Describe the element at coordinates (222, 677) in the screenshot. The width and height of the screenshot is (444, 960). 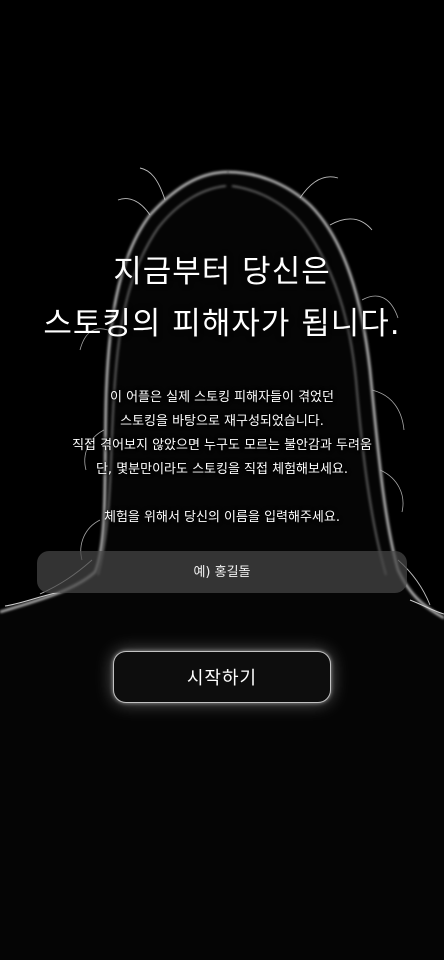
I see `start-button: 시작하기` at that location.